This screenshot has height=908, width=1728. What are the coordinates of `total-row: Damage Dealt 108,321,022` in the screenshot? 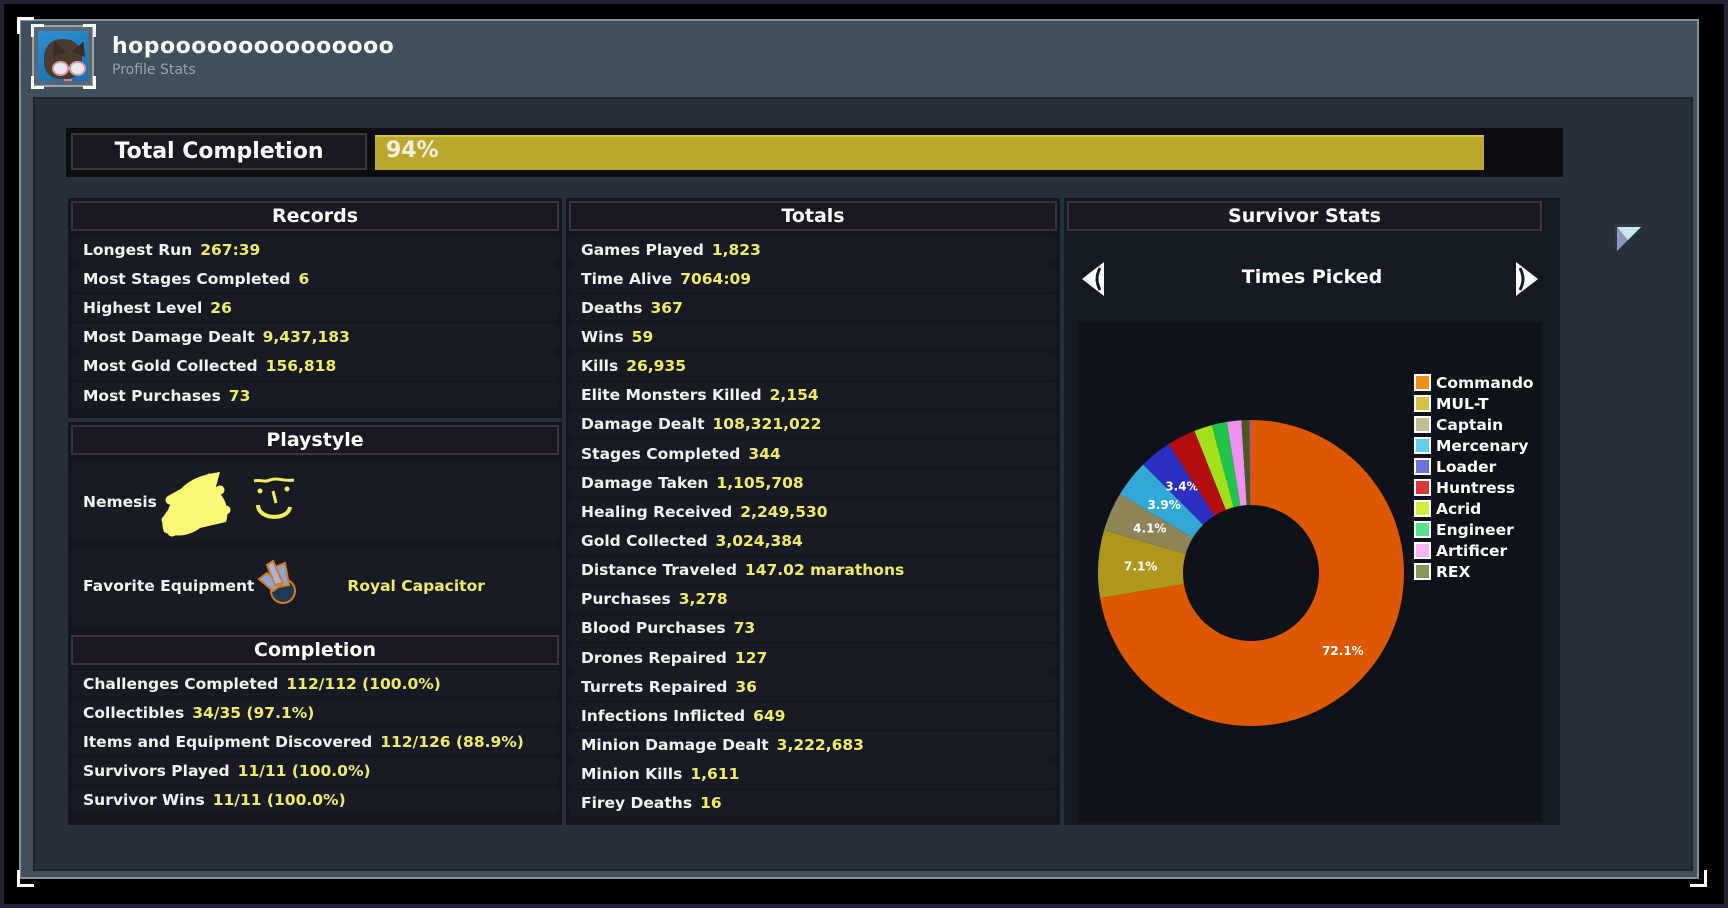 It's located at (813, 424).